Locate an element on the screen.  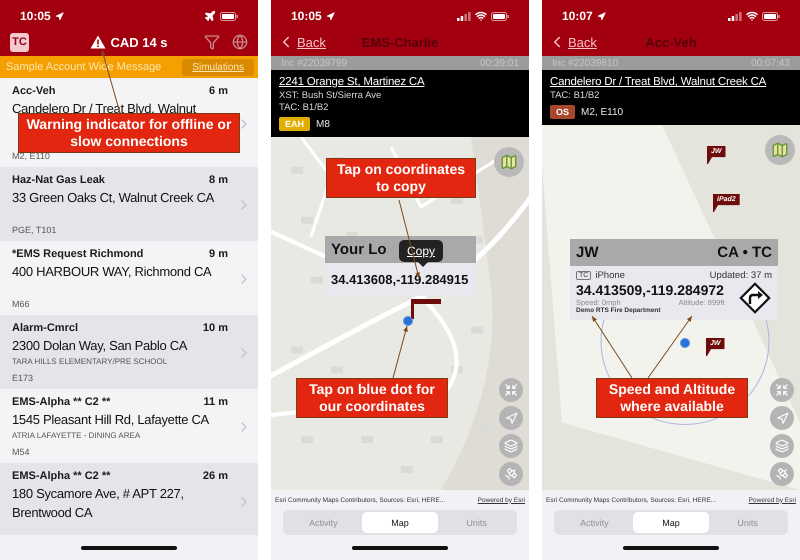
incident-row: Haz-Nat Gas Leak 8 m 33 Green Oaks Ct, Walnut Creek CA PGE, T101 is located at coordinates (129, 204).